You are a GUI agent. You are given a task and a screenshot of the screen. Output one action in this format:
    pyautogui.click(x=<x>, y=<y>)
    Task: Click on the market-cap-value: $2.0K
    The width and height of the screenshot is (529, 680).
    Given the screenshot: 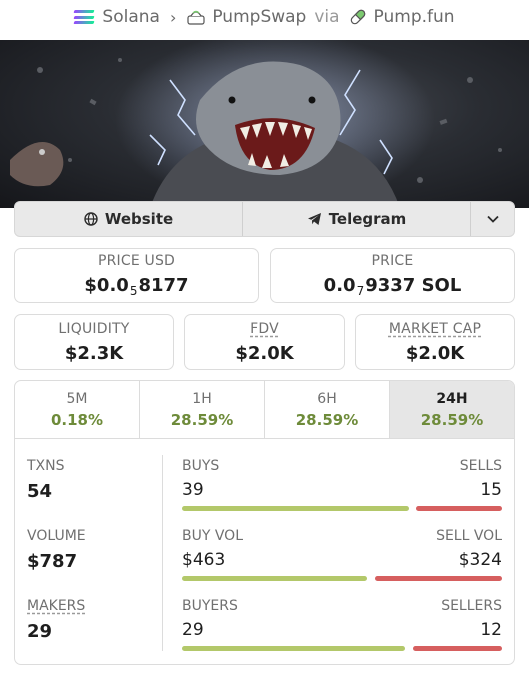 What is the action you would take?
    pyautogui.click(x=435, y=353)
    